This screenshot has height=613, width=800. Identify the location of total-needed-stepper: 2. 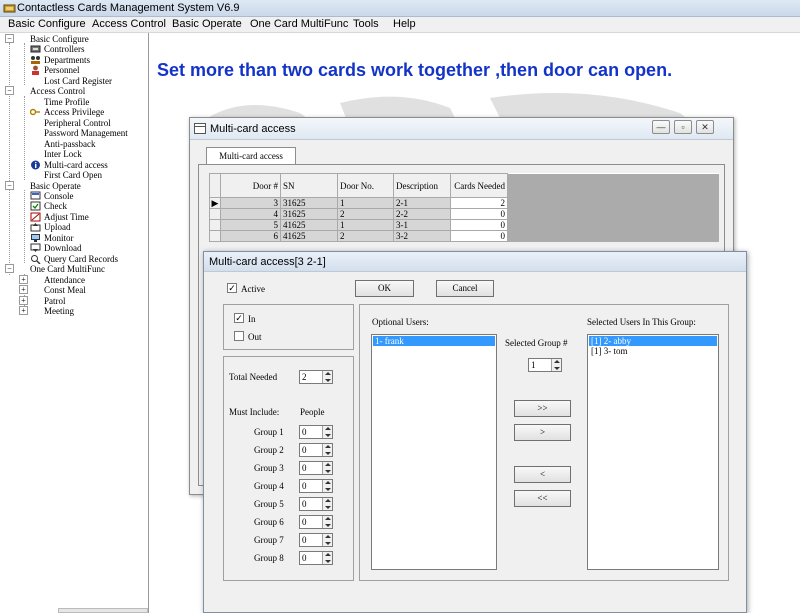
(316, 377).